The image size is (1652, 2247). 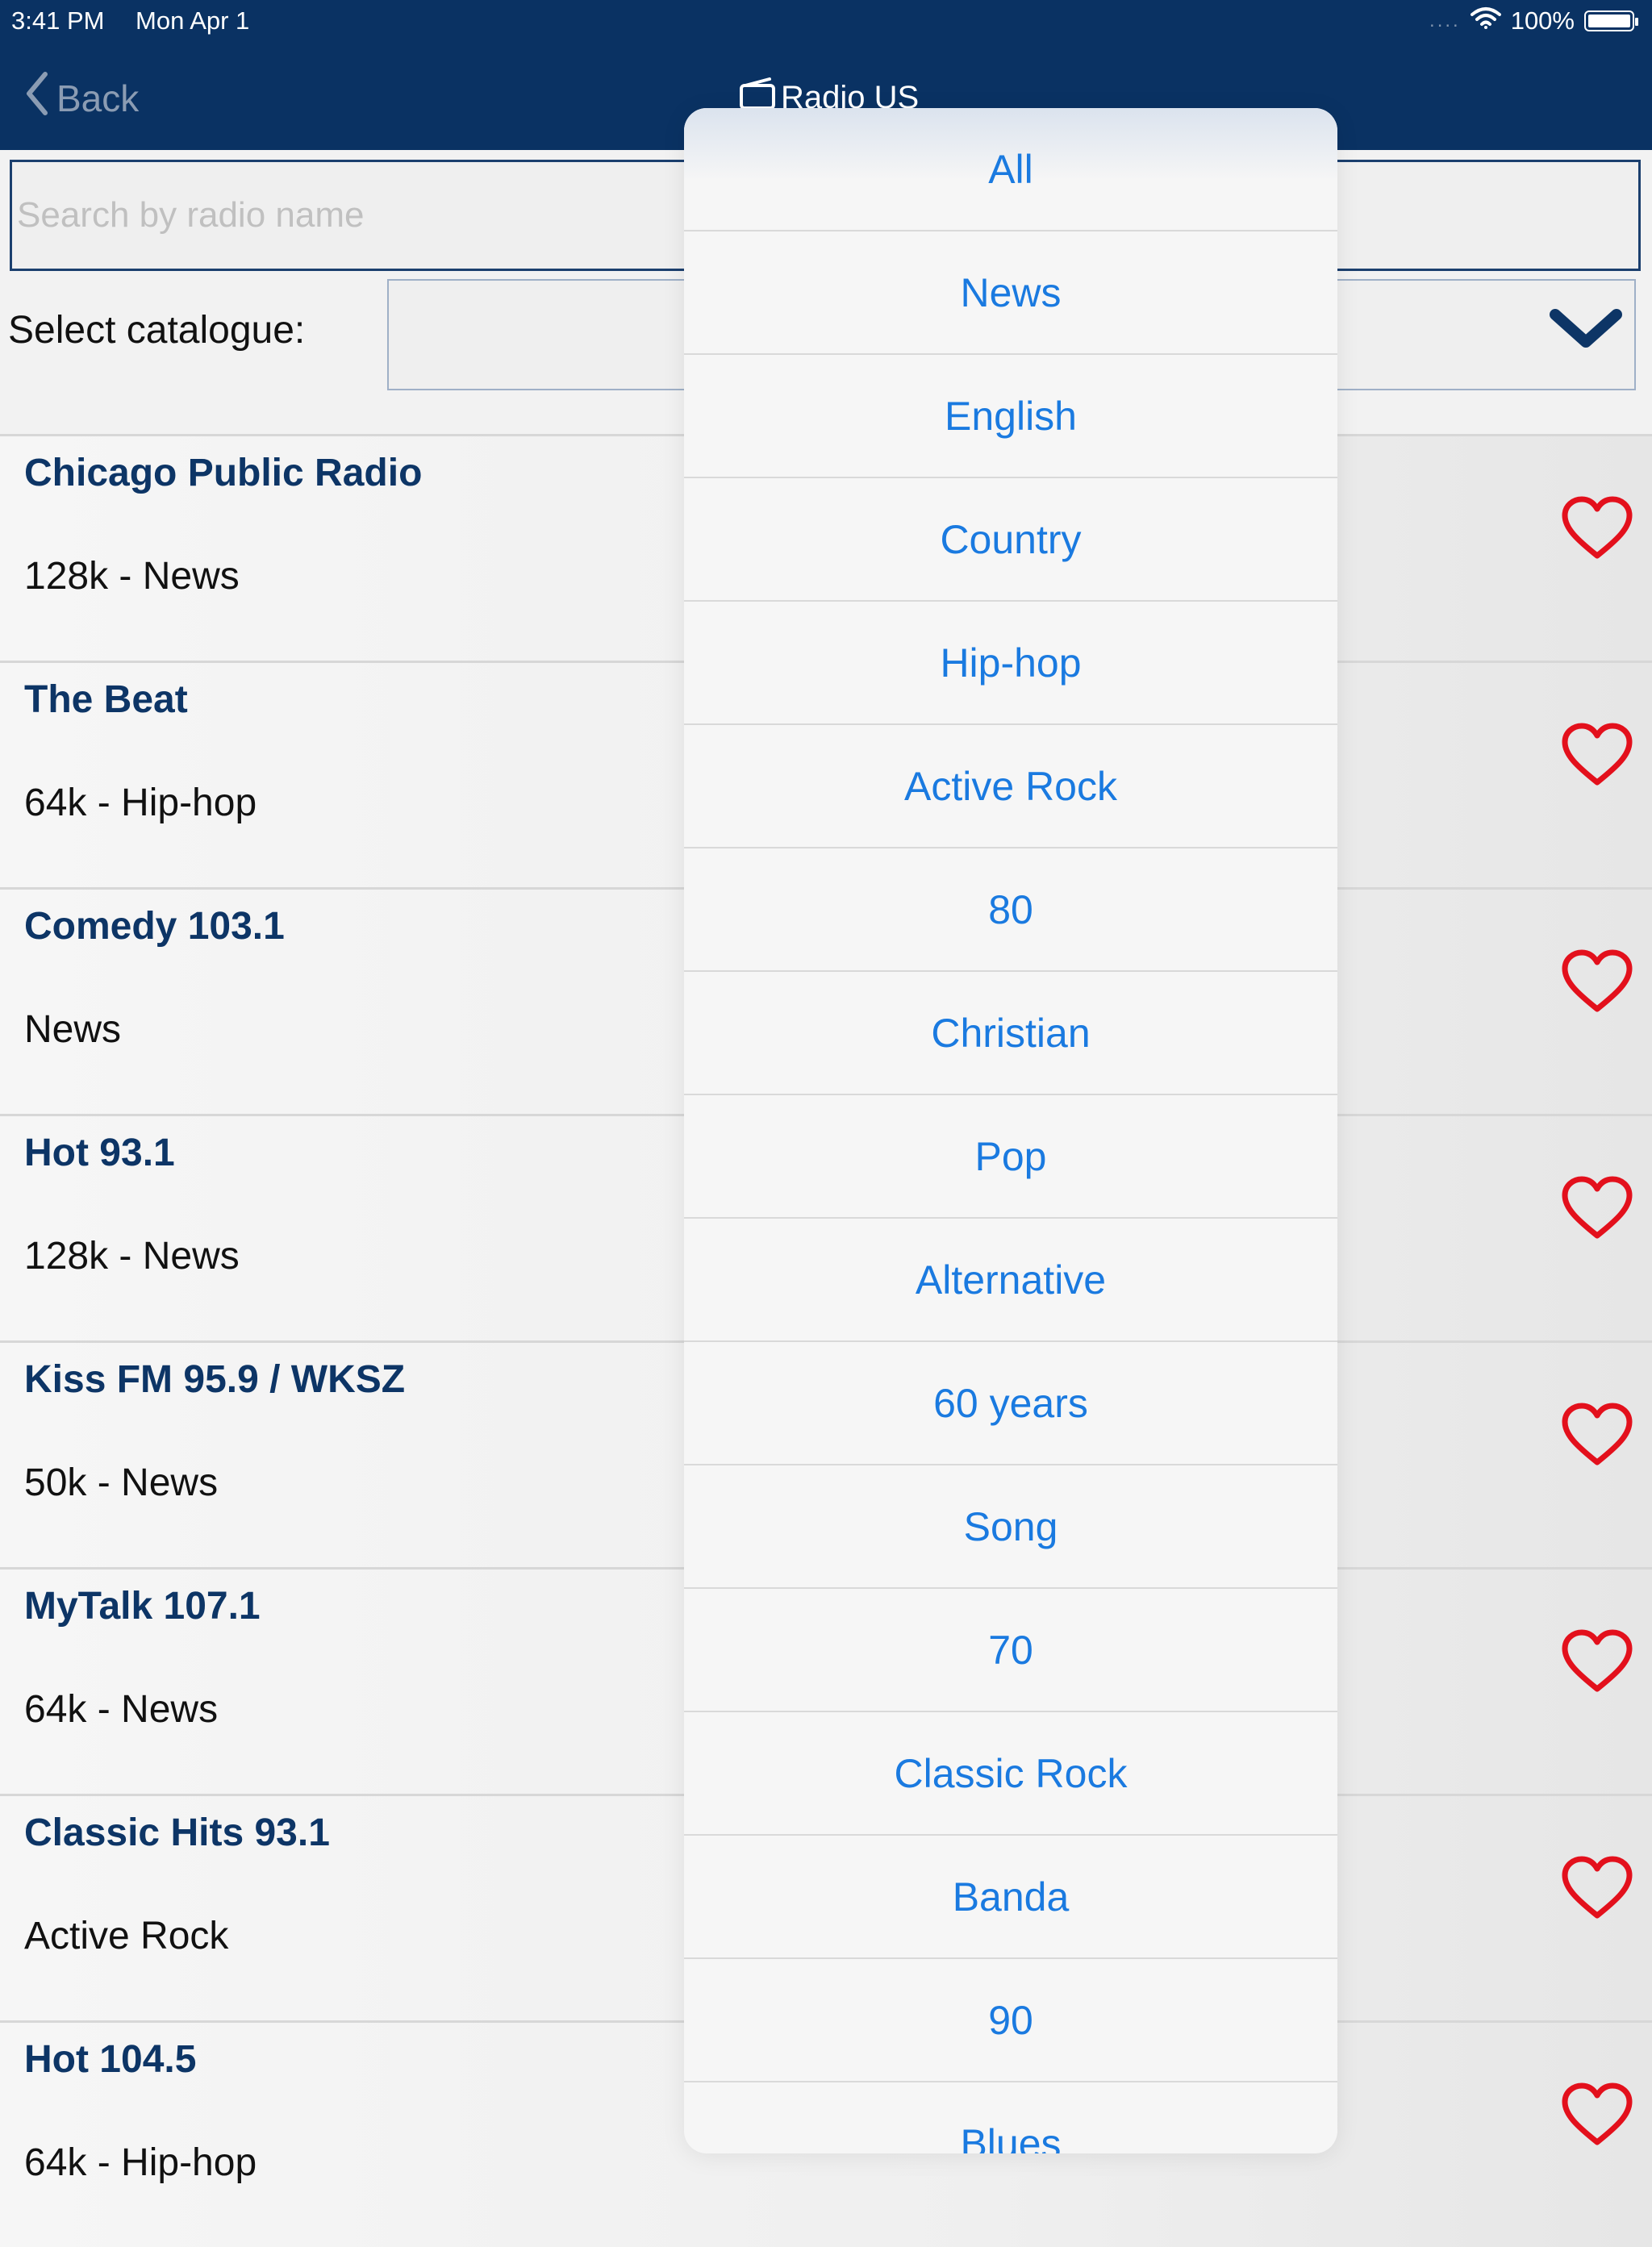 What do you see at coordinates (1611, 20) in the screenshot?
I see `battery-icon` at bounding box center [1611, 20].